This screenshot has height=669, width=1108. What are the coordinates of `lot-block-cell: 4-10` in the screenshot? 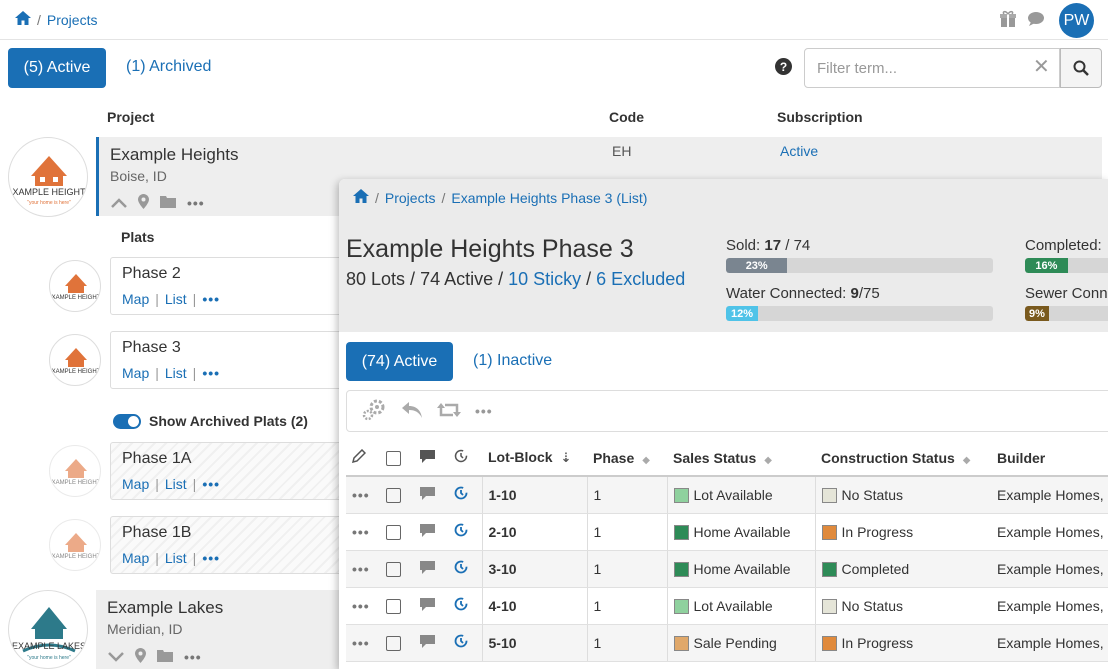 It's located at (534, 606).